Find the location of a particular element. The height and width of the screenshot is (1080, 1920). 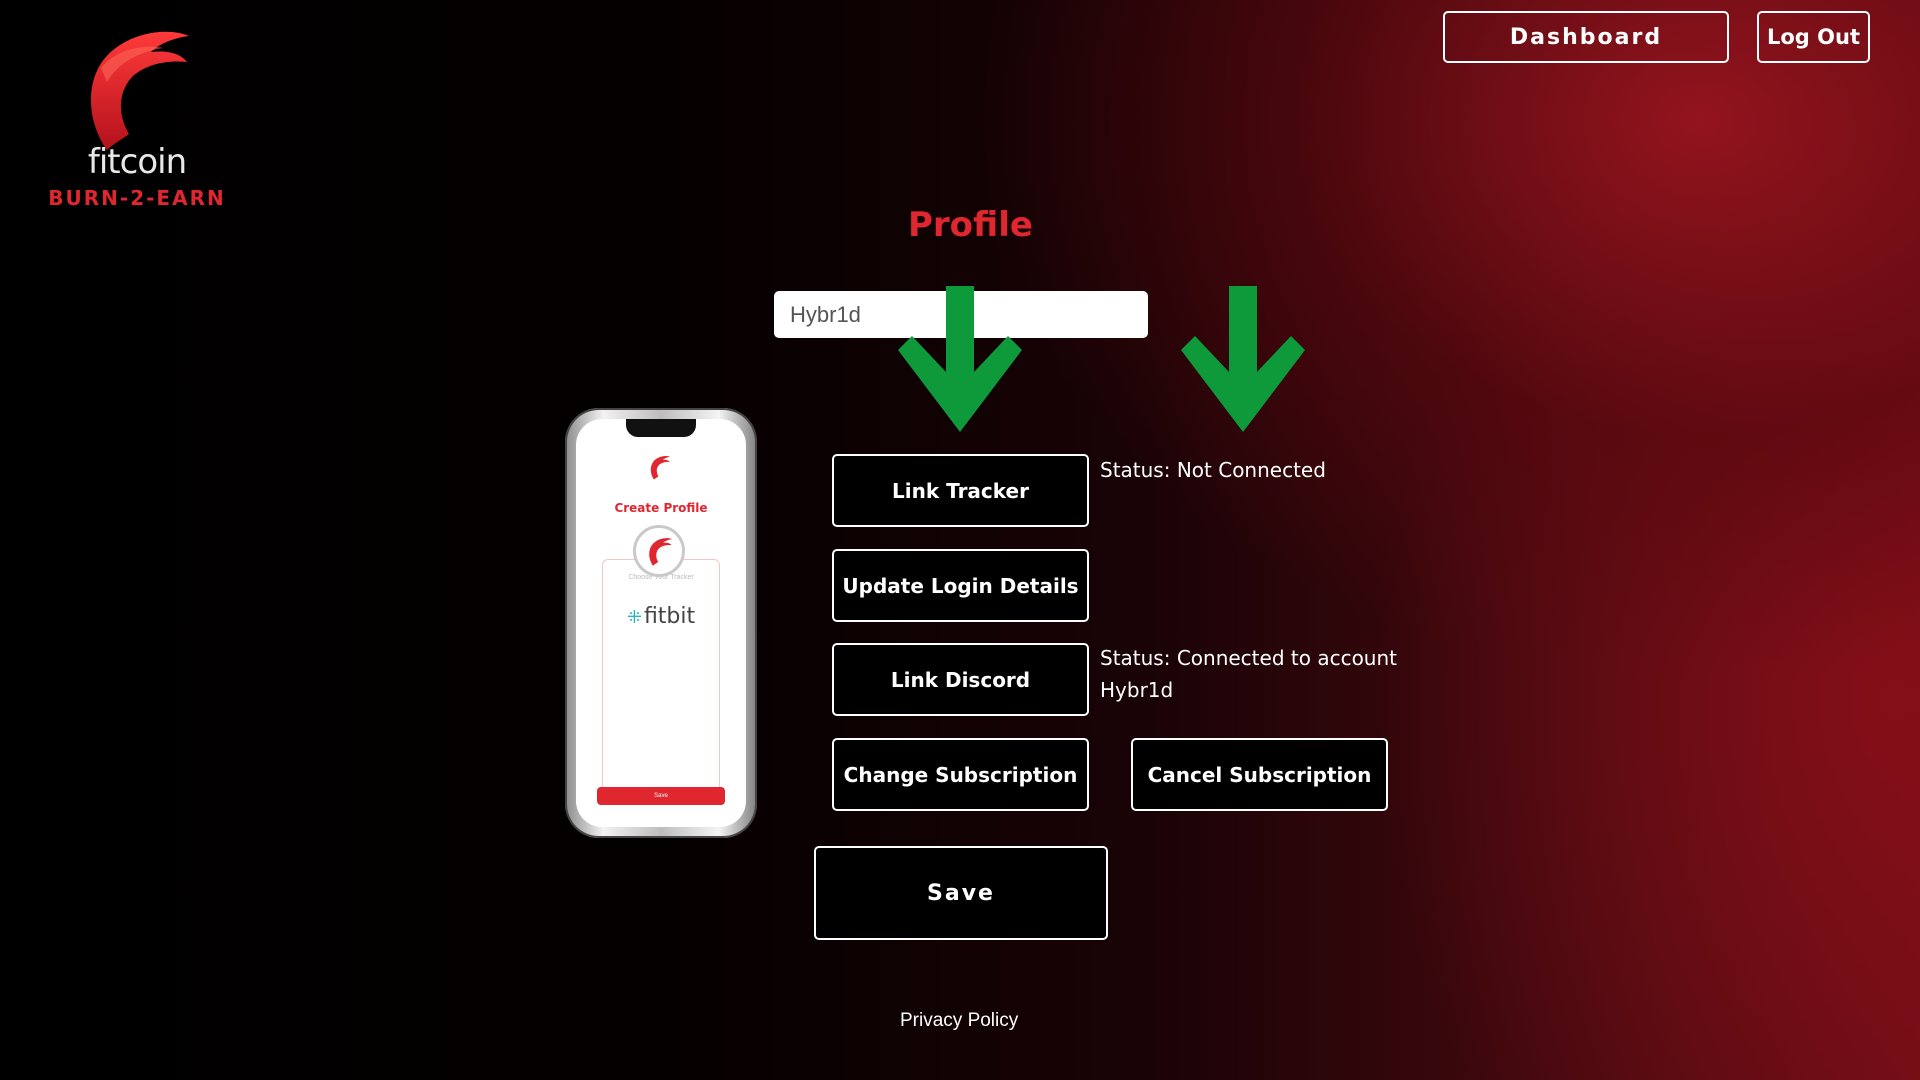

phone-avatar is located at coordinates (659, 551).